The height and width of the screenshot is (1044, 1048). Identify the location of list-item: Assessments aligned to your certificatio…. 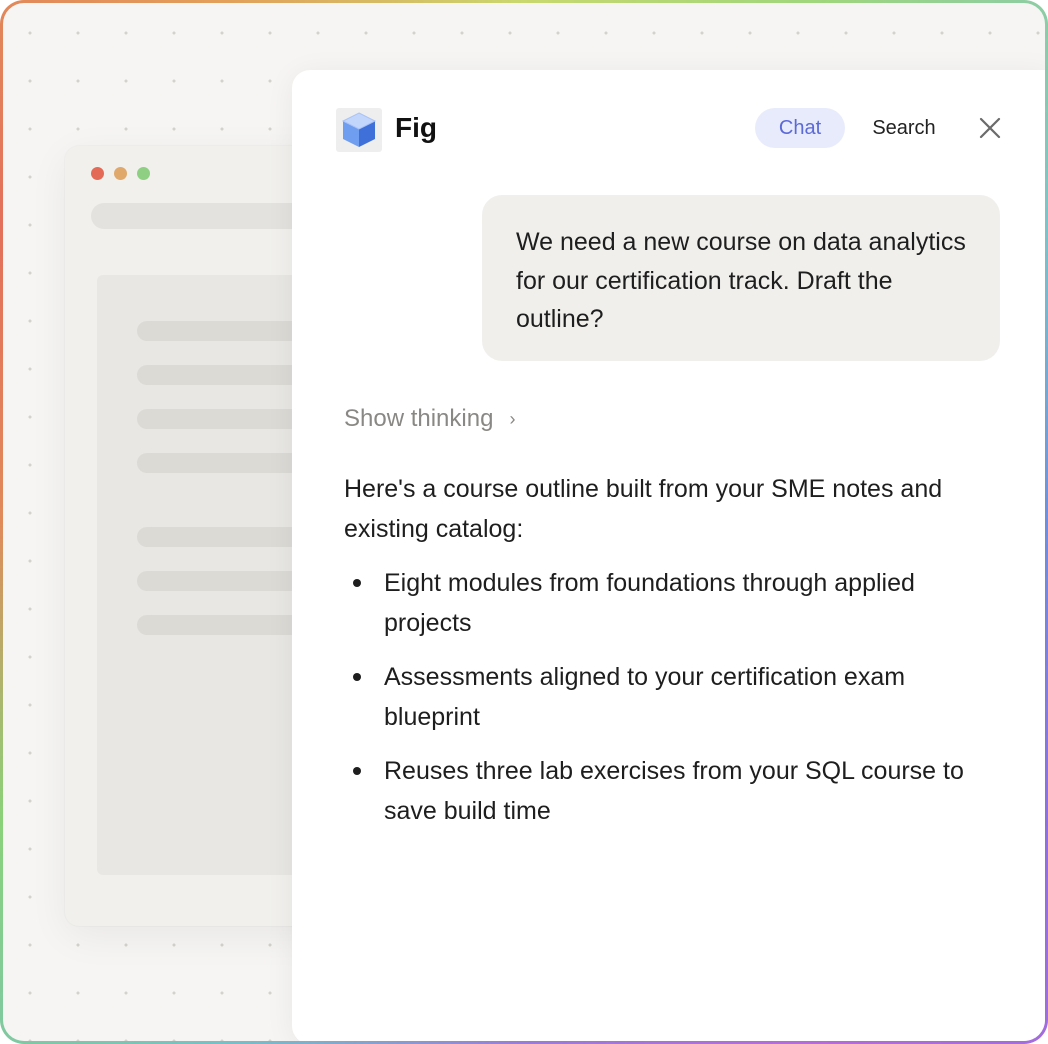
(674, 697).